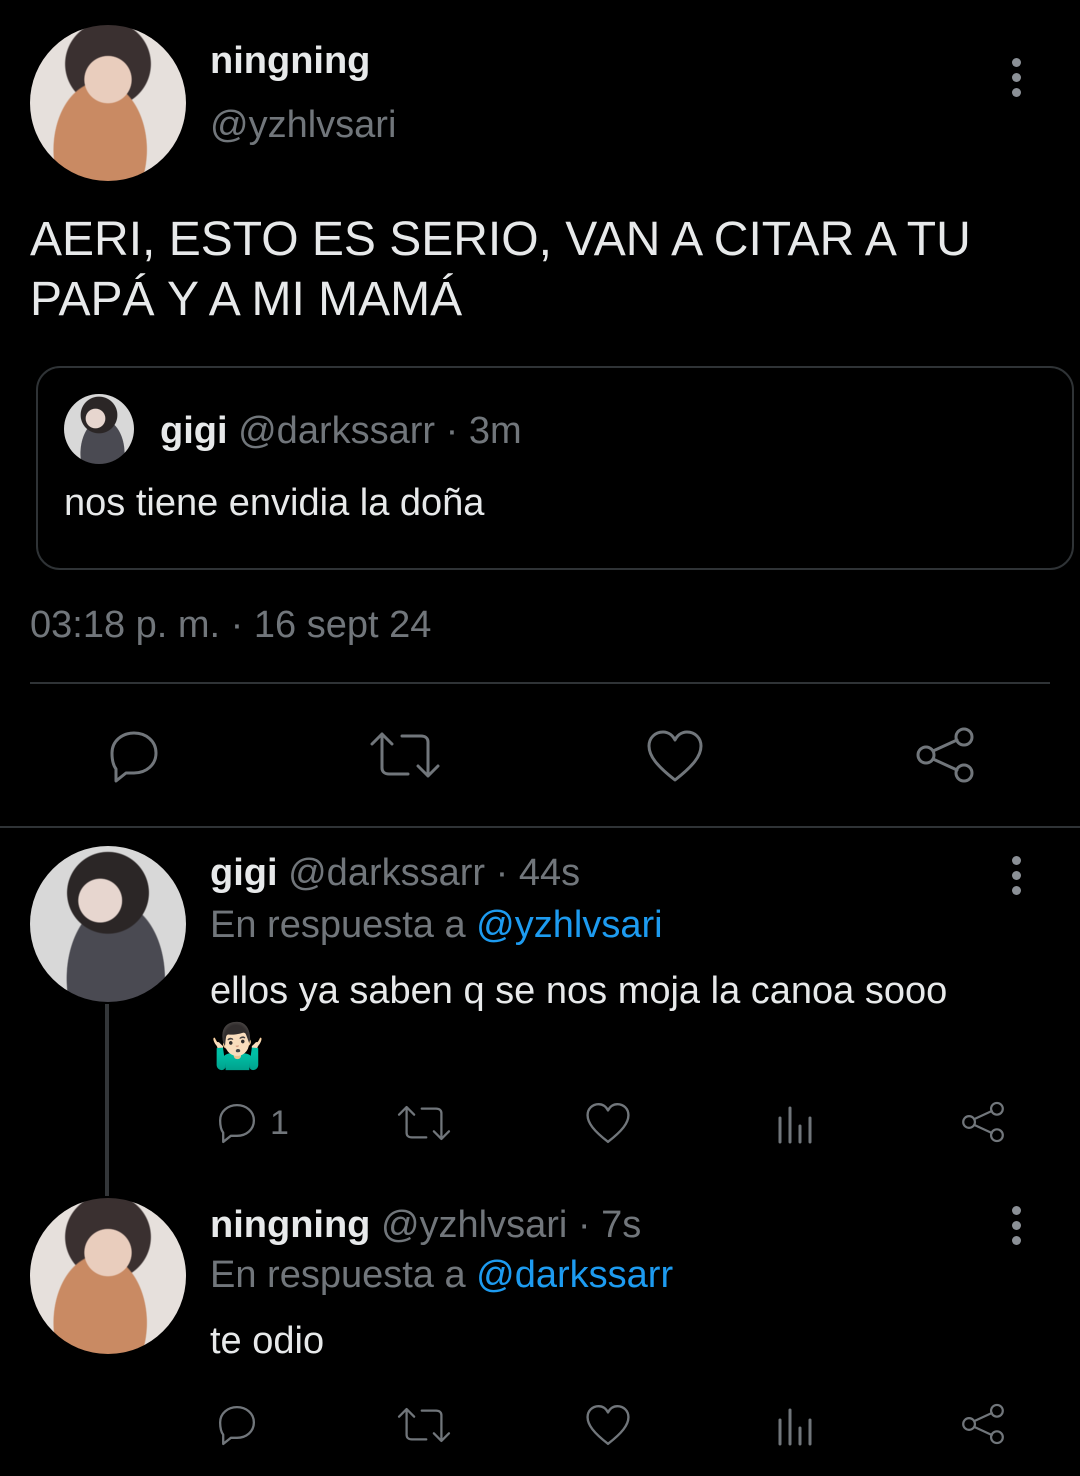  I want to click on quote-text: nos tiene envidia la doña, so click(274, 503).